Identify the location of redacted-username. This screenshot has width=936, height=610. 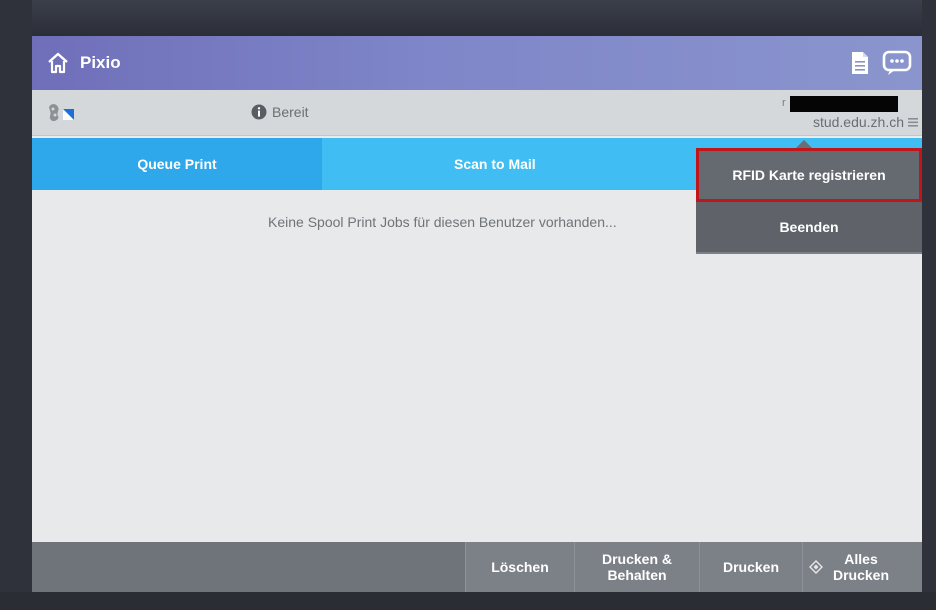
(844, 104).